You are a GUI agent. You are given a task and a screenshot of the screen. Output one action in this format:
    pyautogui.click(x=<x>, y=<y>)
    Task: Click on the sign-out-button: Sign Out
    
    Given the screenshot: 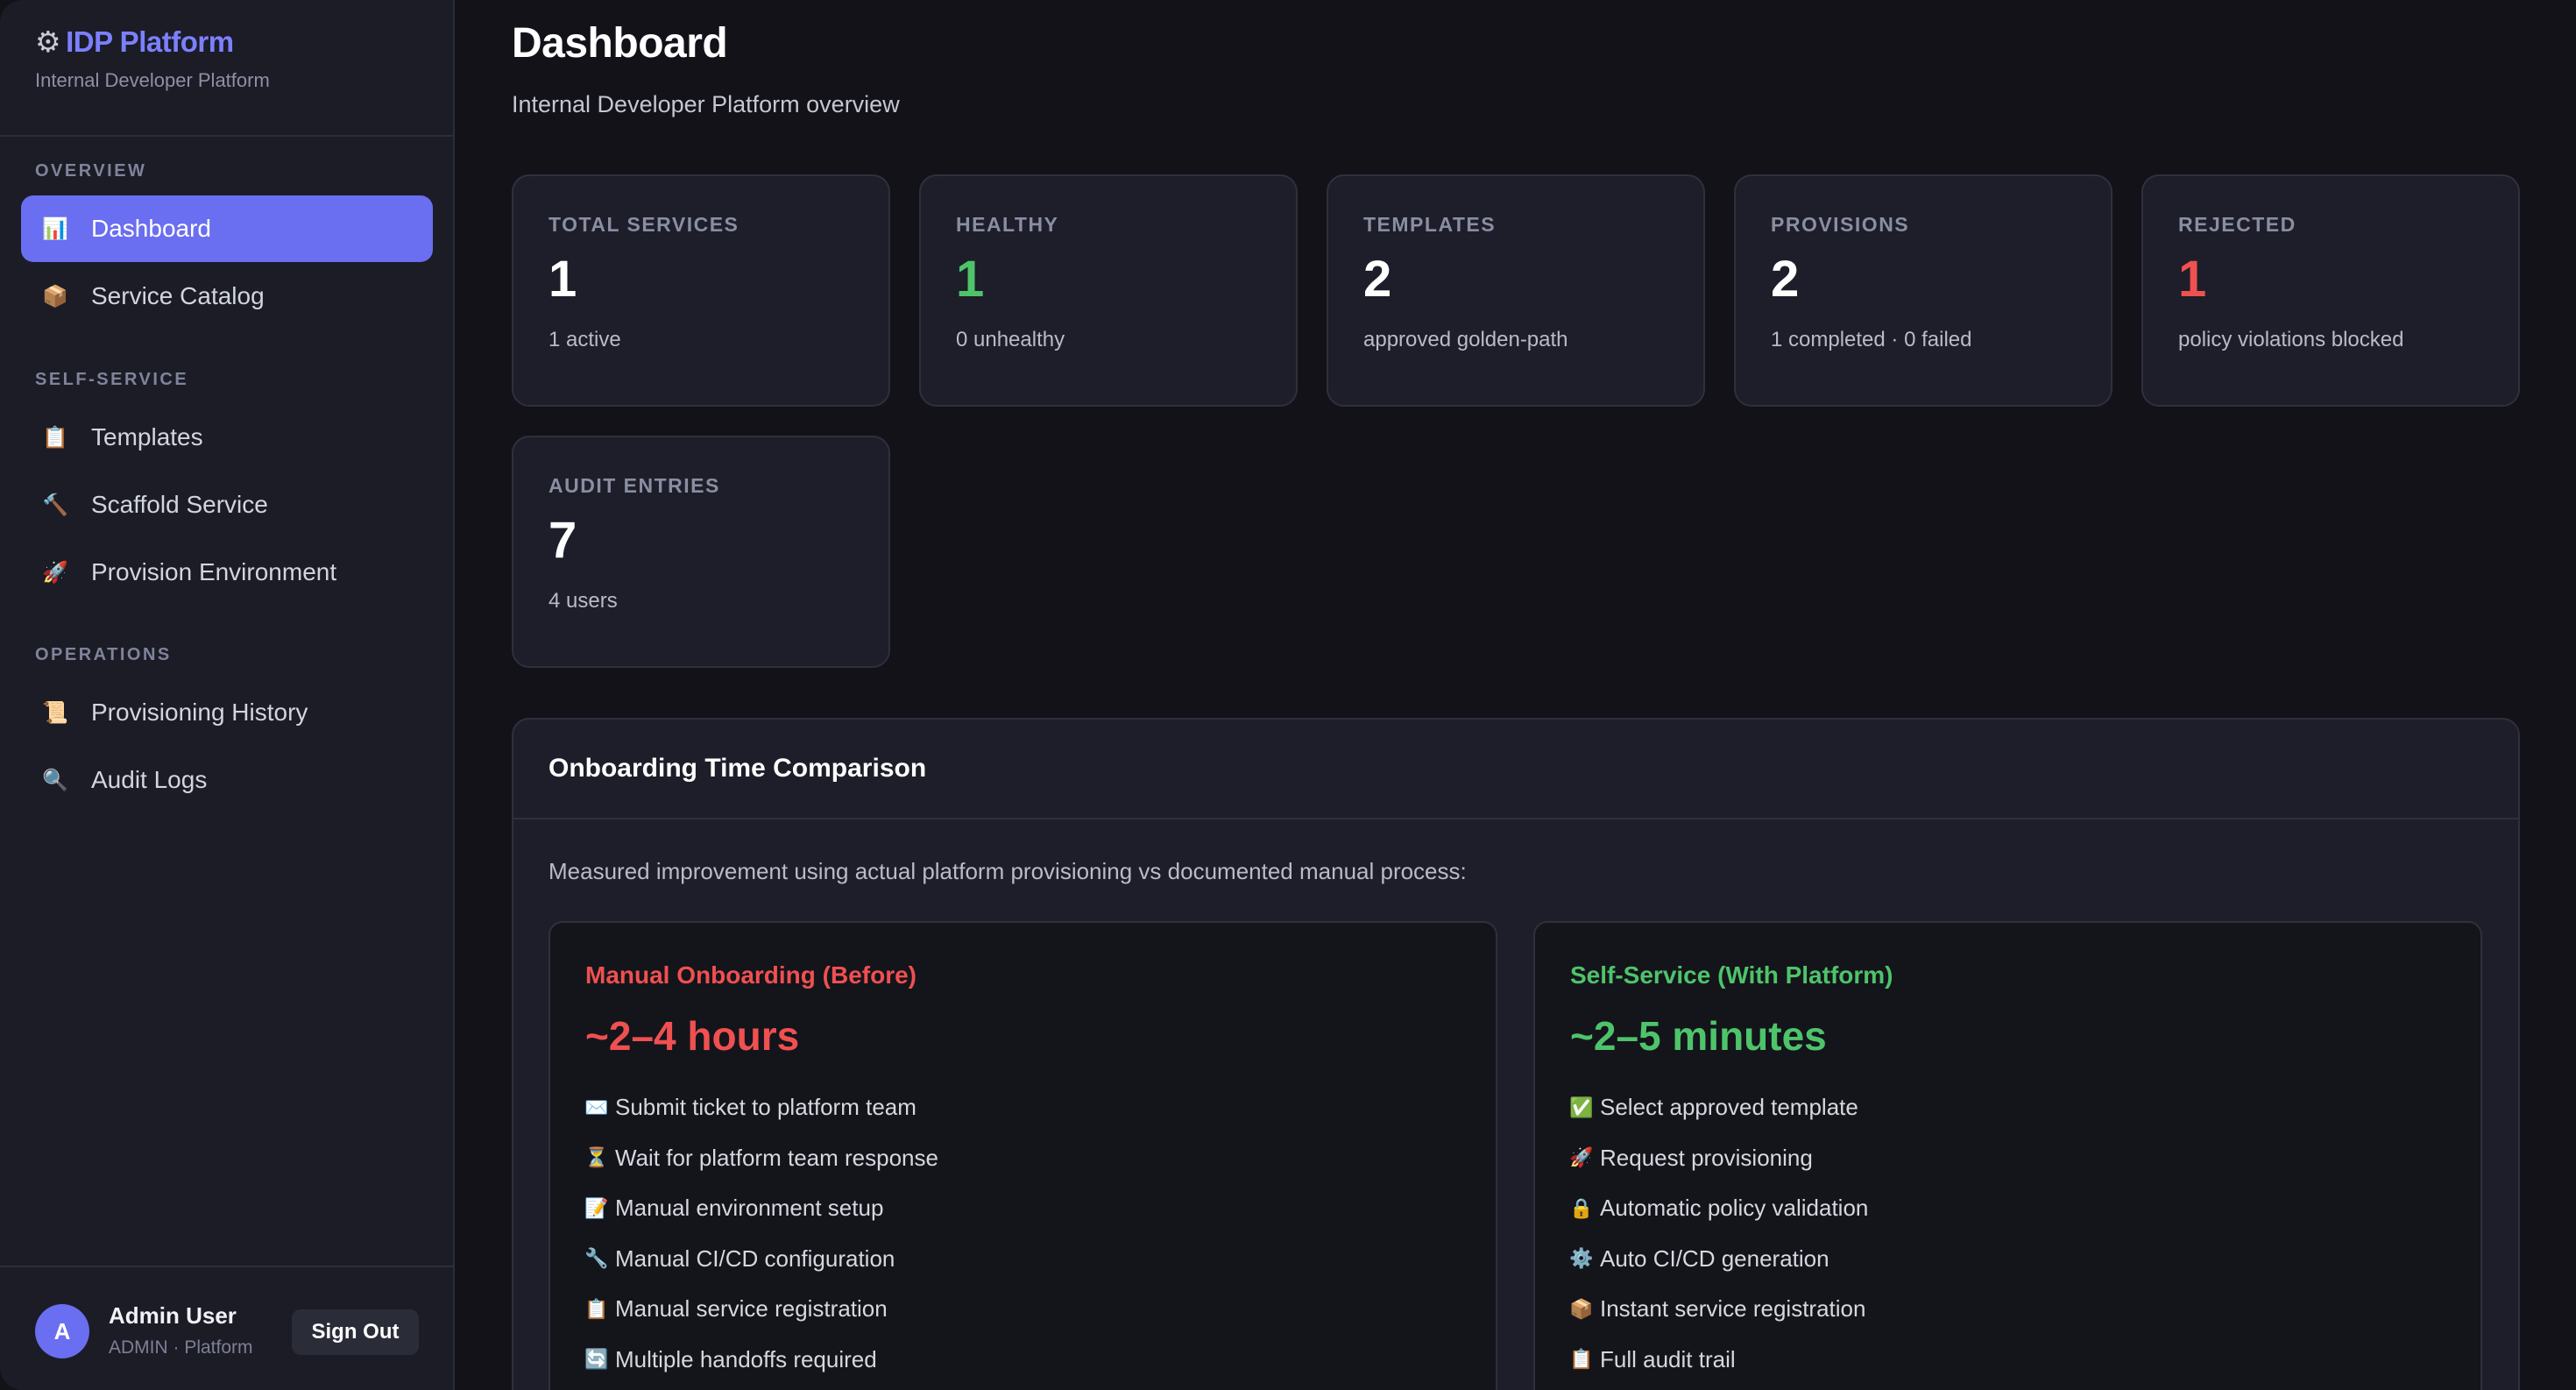 What is the action you would take?
    pyautogui.click(x=355, y=1332)
    